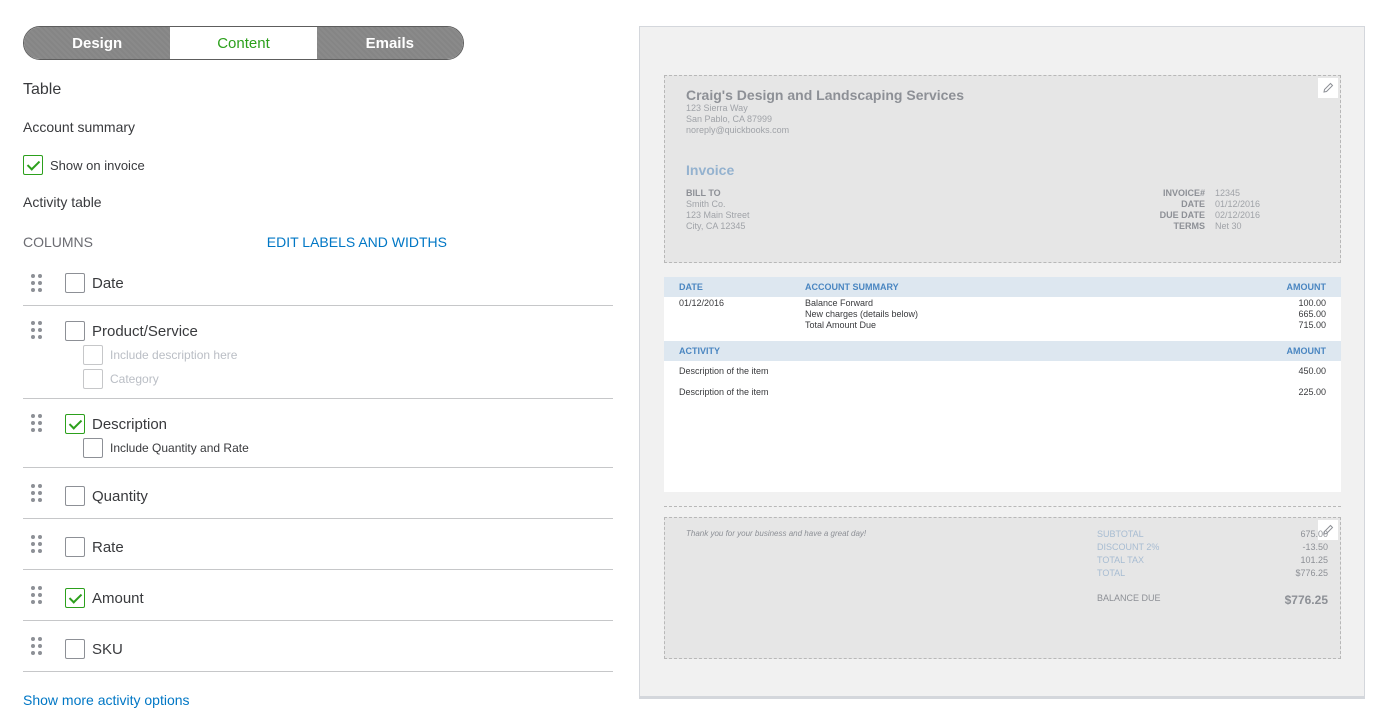 This screenshot has width=1376, height=712. What do you see at coordinates (174, 355) in the screenshot?
I see `include-description-label: Include description here` at bounding box center [174, 355].